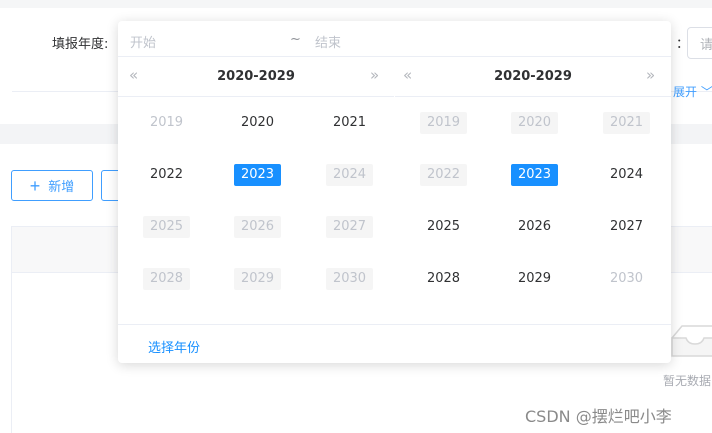 The width and height of the screenshot is (712, 433). Describe the element at coordinates (394, 343) in the screenshot. I see `picker-footer: 选择年份` at that location.